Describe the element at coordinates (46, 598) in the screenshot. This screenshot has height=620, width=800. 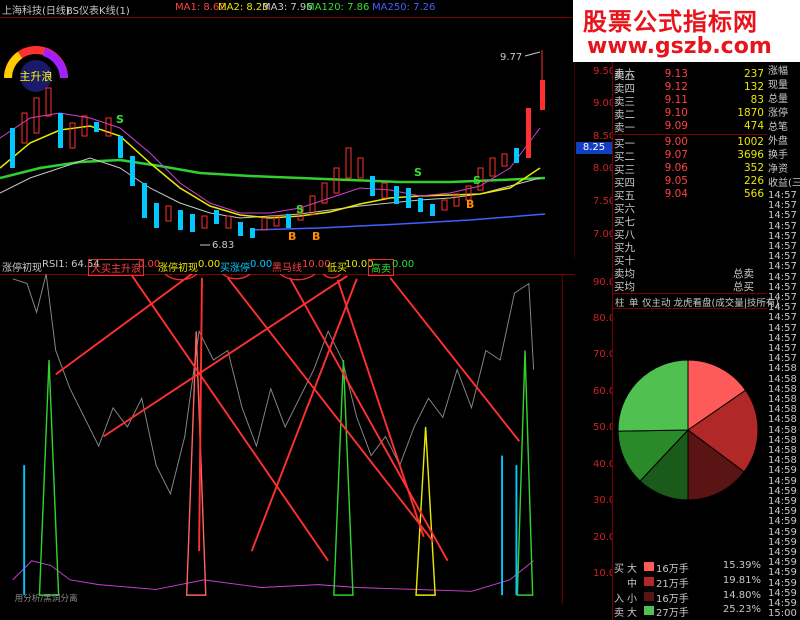
I see `bottom-left-label: 用分析/黑洞分离` at that location.